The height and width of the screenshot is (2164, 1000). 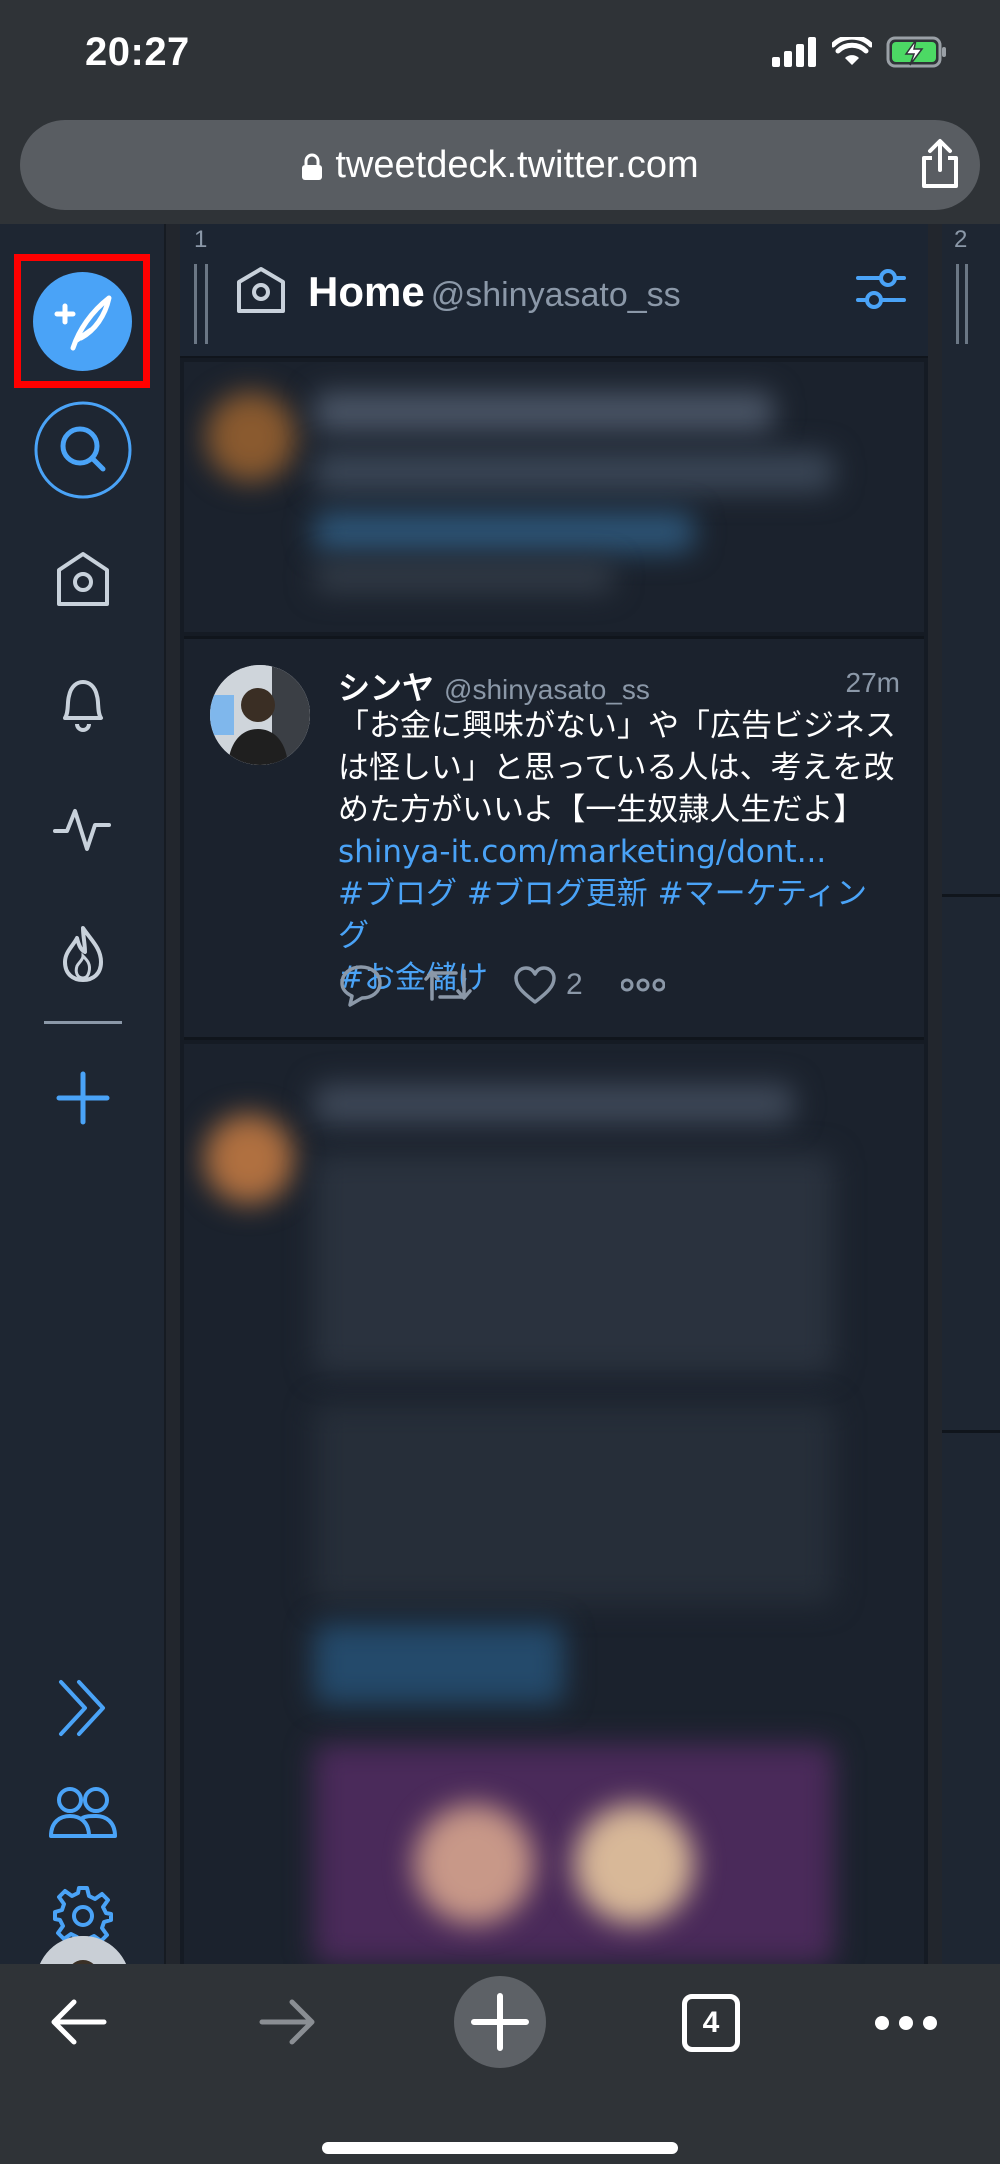 I want to click on like-button: 2, so click(x=547, y=985).